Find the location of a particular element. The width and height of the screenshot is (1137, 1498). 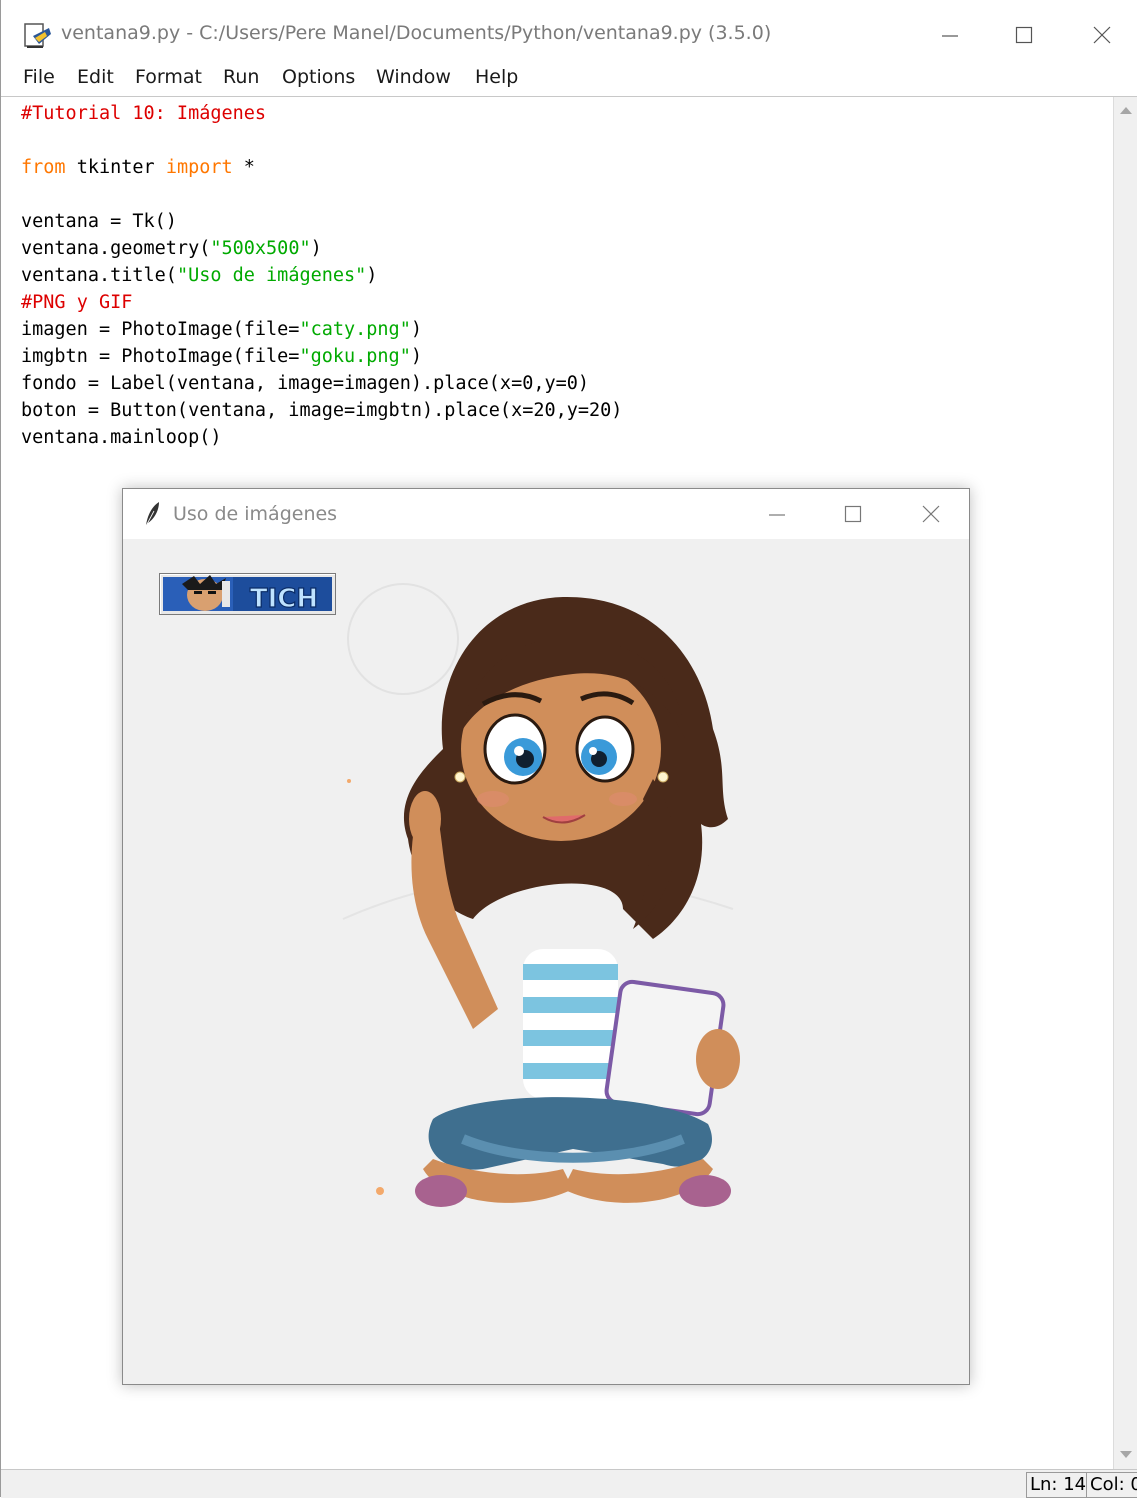

maximize-button is located at coordinates (1024, 35).